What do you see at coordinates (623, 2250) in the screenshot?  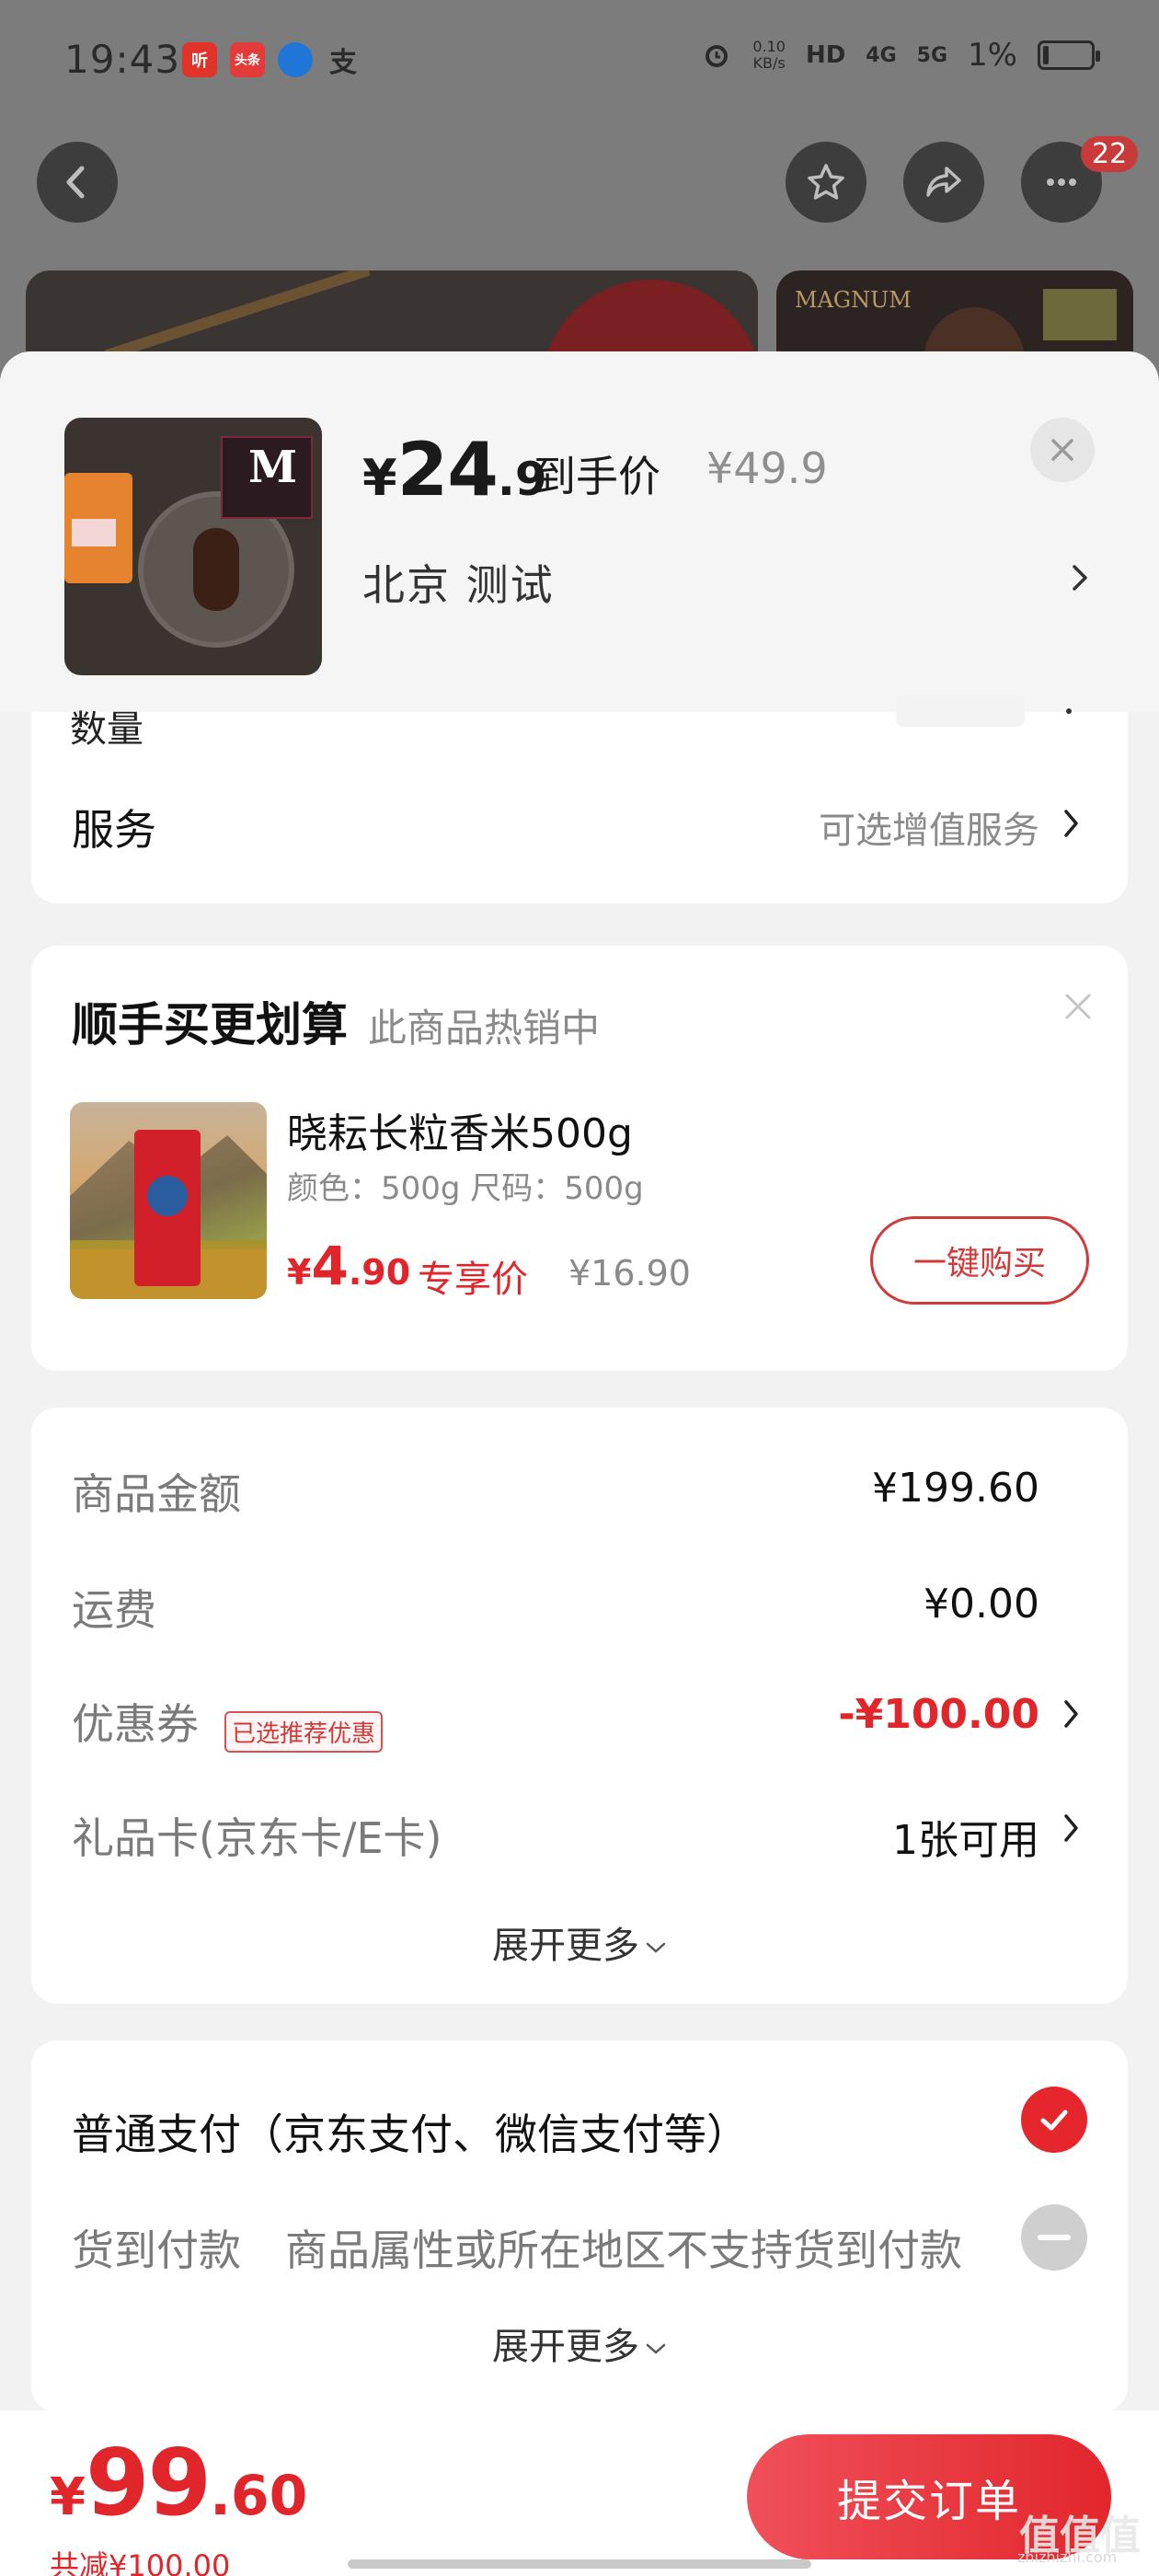 I see `cod-unavailable-note: 商品属性或所在地区不支持货到付款` at bounding box center [623, 2250].